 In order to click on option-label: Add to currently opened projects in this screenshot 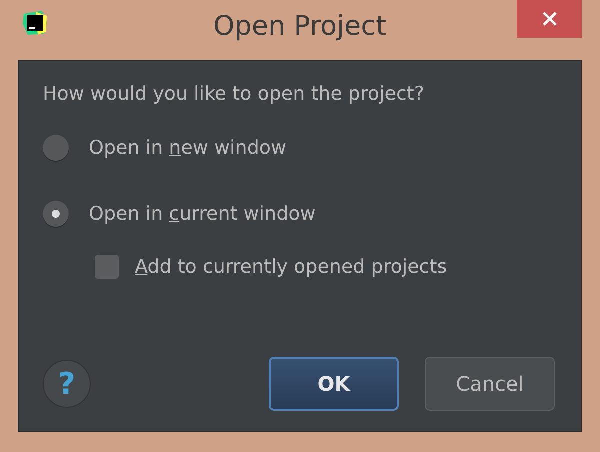, I will do `click(291, 267)`.